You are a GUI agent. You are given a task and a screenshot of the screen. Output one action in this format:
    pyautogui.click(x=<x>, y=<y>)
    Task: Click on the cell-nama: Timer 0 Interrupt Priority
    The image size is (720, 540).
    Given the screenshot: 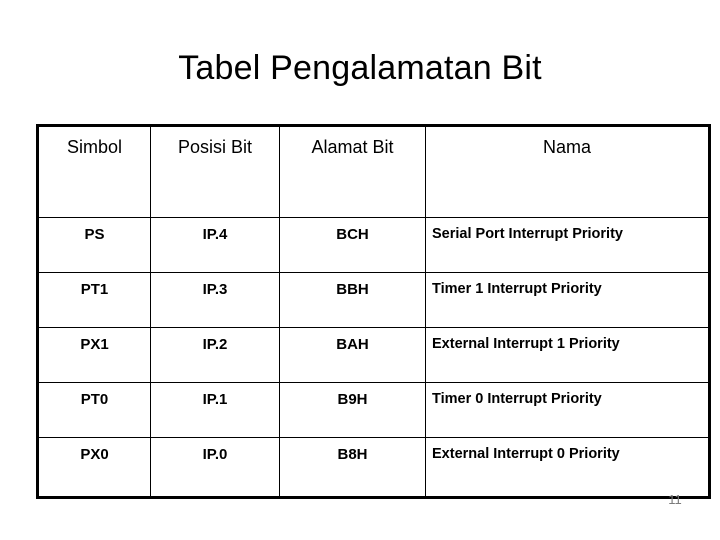 What is the action you would take?
    pyautogui.click(x=567, y=410)
    